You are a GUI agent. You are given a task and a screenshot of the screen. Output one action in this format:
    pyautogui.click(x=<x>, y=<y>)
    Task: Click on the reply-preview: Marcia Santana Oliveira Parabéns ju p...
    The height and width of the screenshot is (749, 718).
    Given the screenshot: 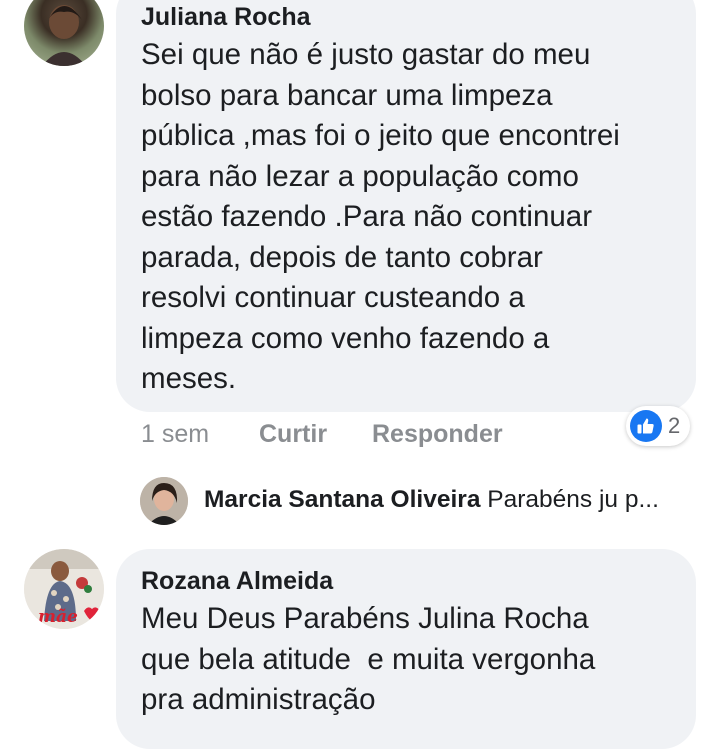 What is the action you would take?
    pyautogui.click(x=431, y=500)
    